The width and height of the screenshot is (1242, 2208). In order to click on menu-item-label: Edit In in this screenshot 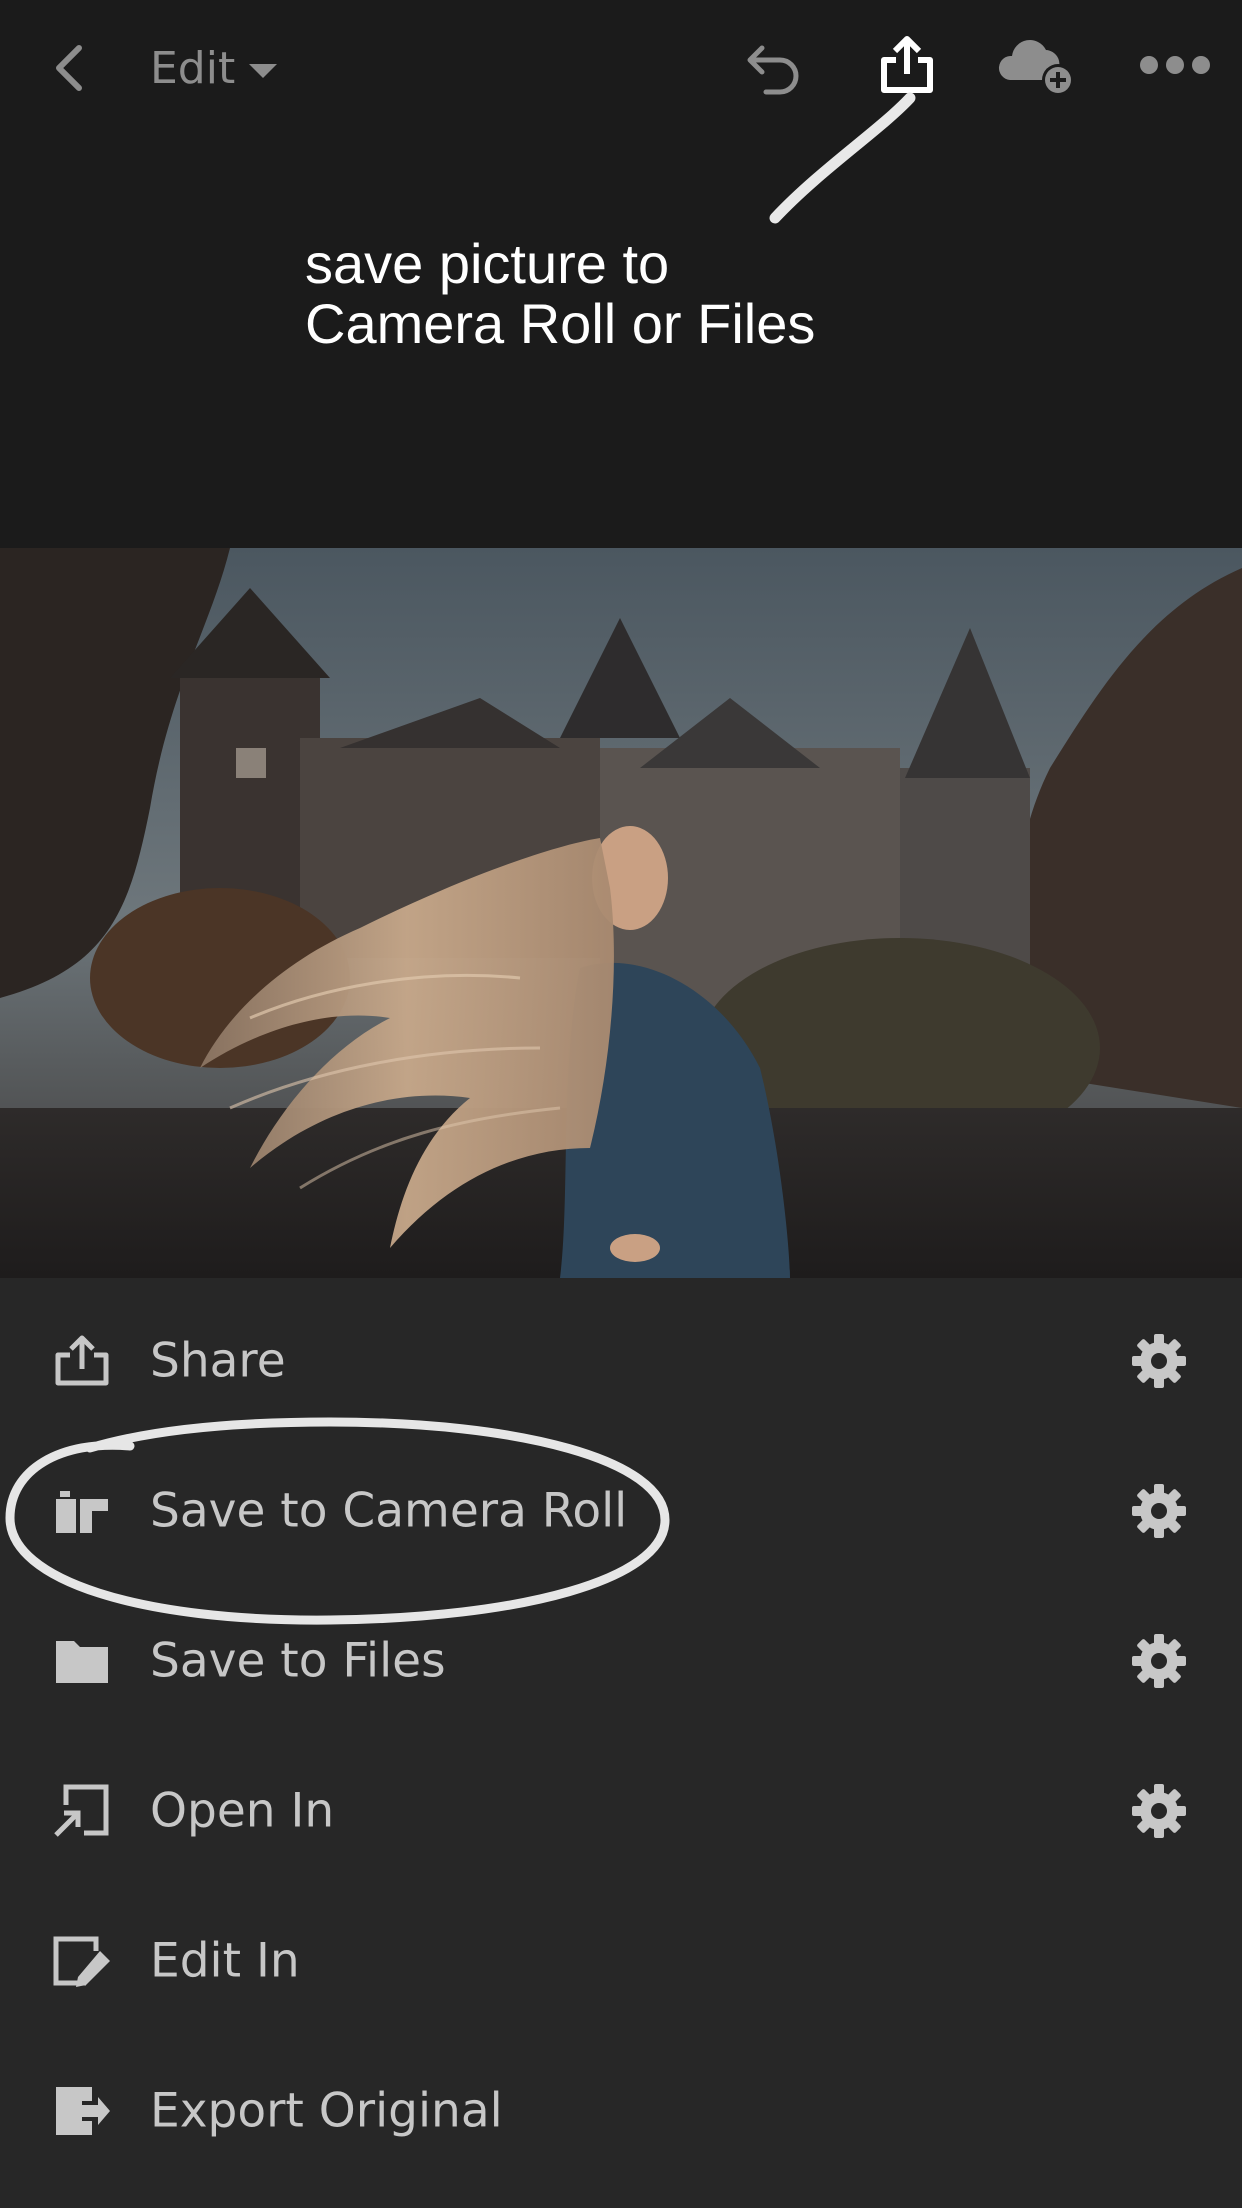, I will do `click(225, 1961)`.